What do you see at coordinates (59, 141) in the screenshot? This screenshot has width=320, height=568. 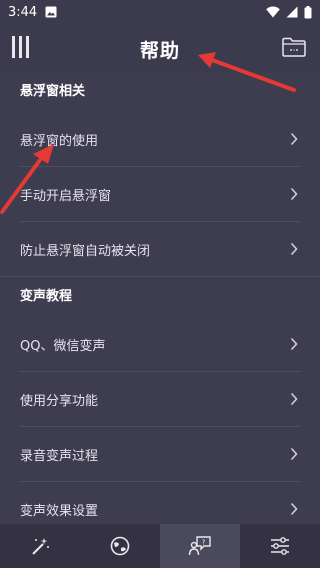 I see `list-item-label: 悬浮窗的使用` at bounding box center [59, 141].